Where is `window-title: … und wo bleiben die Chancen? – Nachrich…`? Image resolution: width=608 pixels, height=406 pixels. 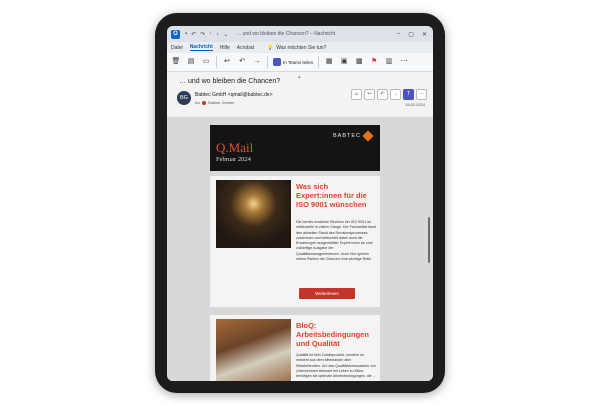 window-title: … und wo bleiben die Chancen? – Nachrich… is located at coordinates (286, 34).